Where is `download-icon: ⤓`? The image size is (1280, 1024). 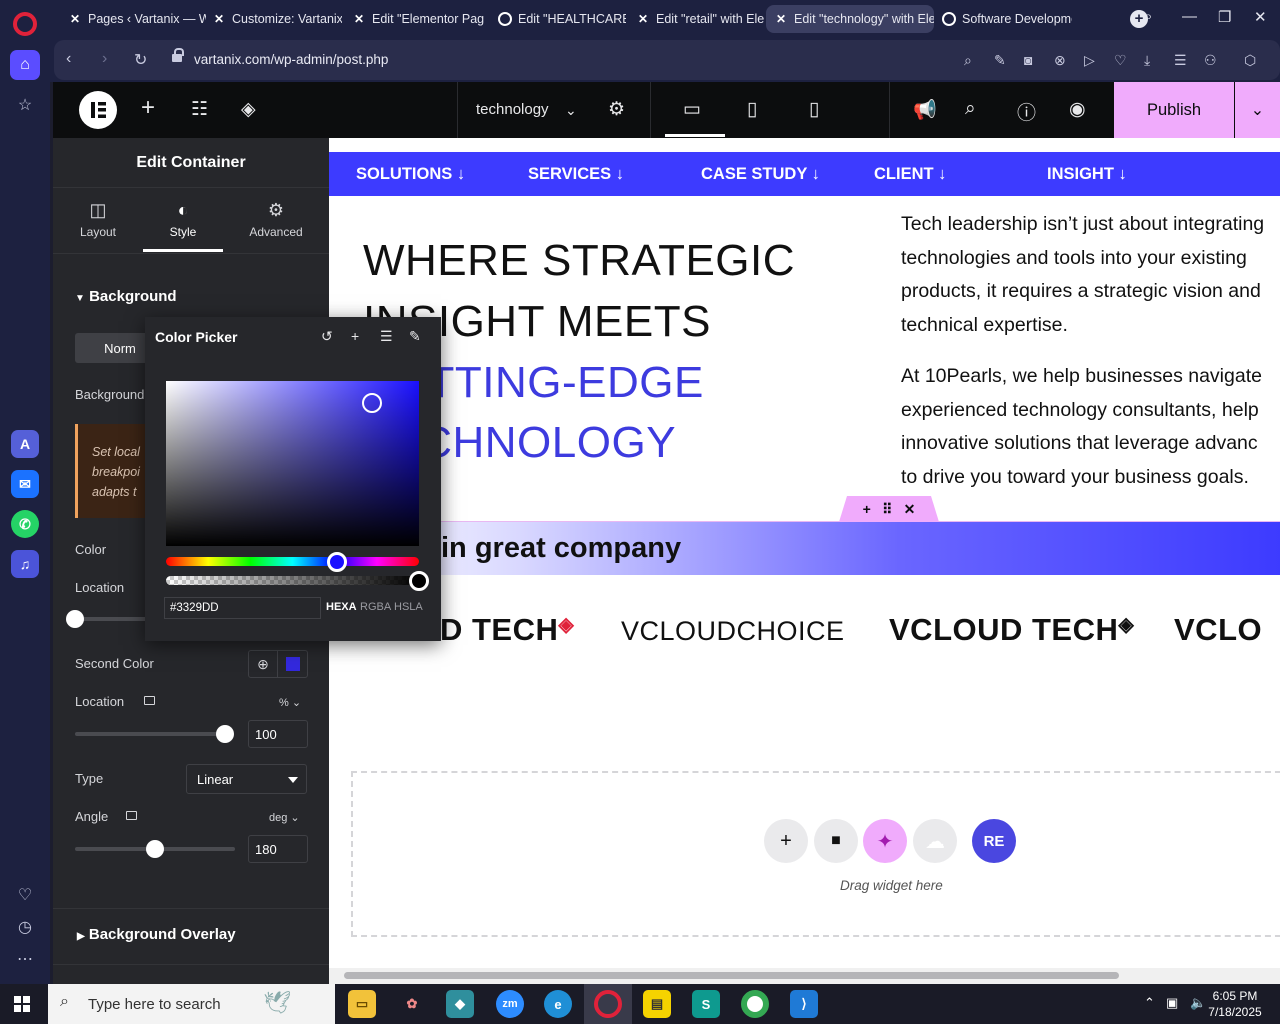 download-icon: ⤓ is located at coordinates (1147, 60).